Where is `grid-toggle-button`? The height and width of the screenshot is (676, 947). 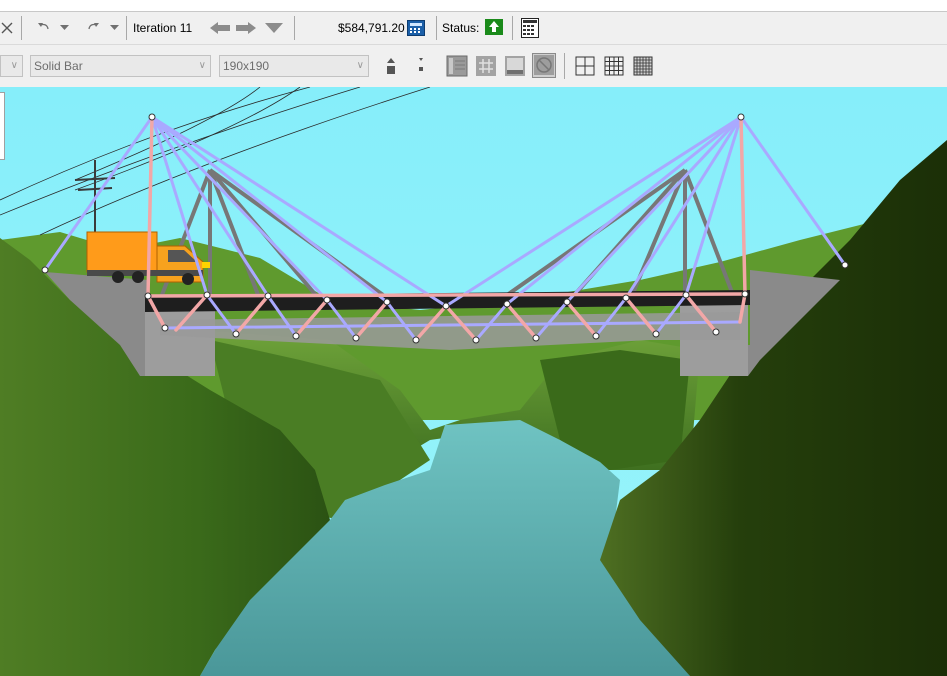
grid-toggle-button is located at coordinates (486, 66).